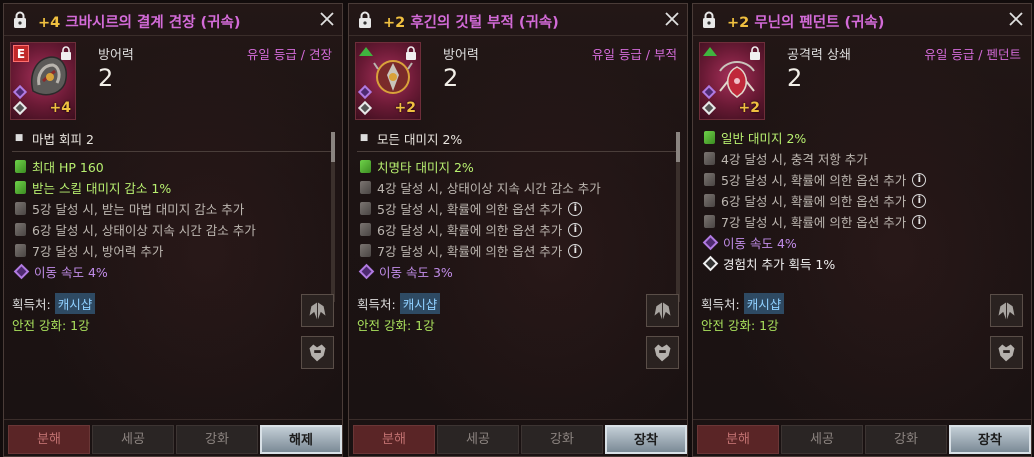  What do you see at coordinates (172, 187) in the screenshot?
I see `effect-line: 받는 스킬 대미지 감소 1%` at bounding box center [172, 187].